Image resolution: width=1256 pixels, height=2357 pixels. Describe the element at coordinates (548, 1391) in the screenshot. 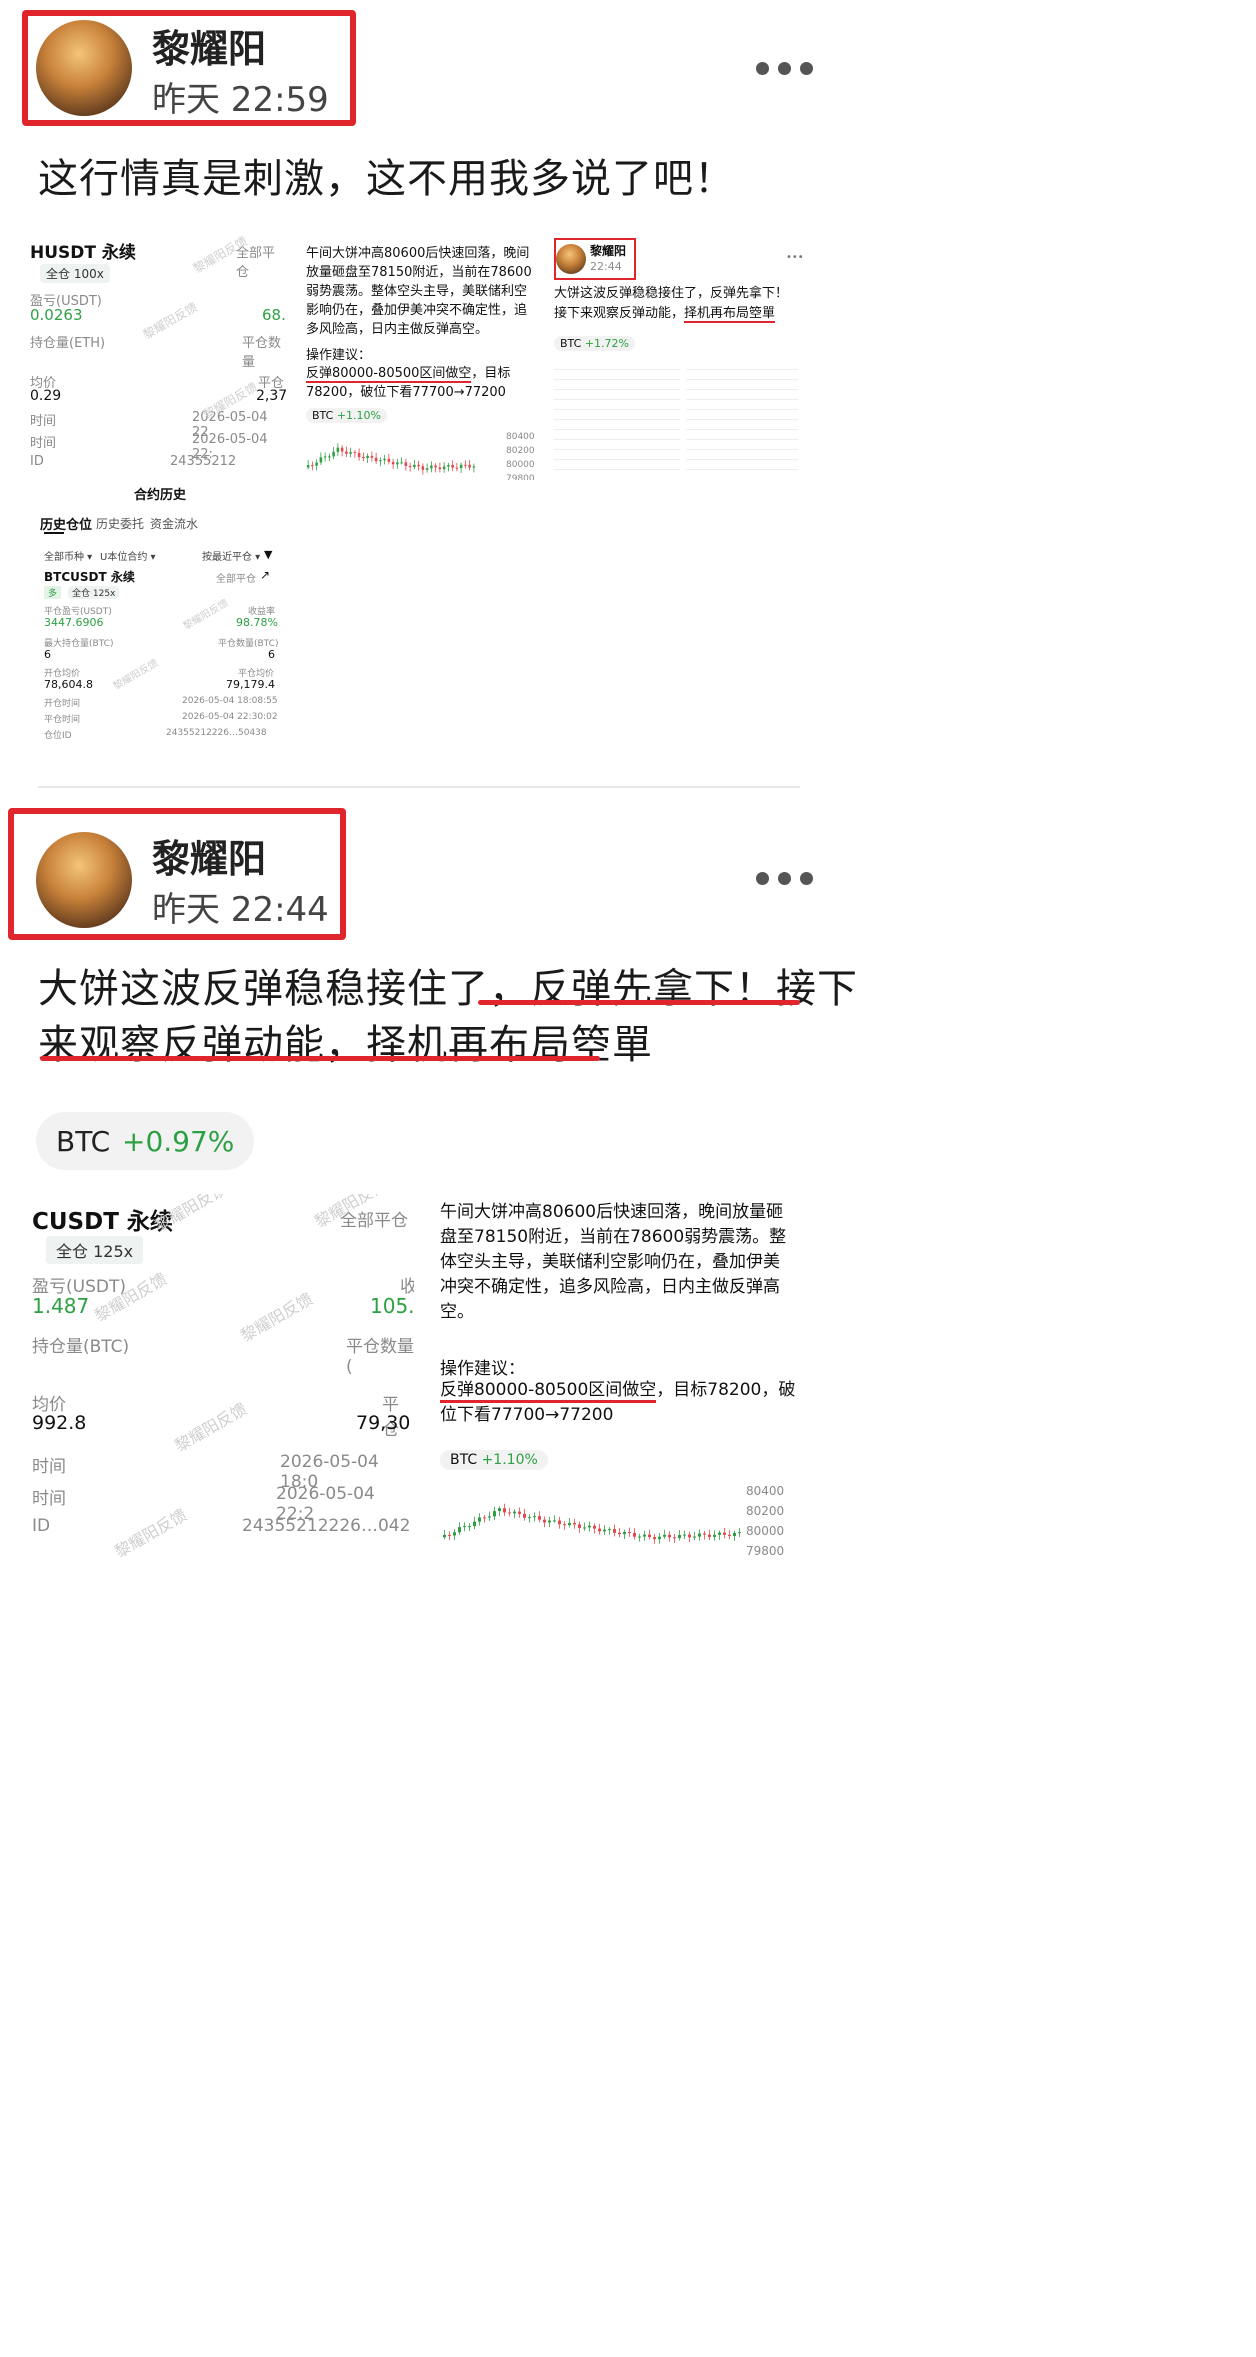

I see `advice-highlight: 反弹80000-80500区间做空` at that location.